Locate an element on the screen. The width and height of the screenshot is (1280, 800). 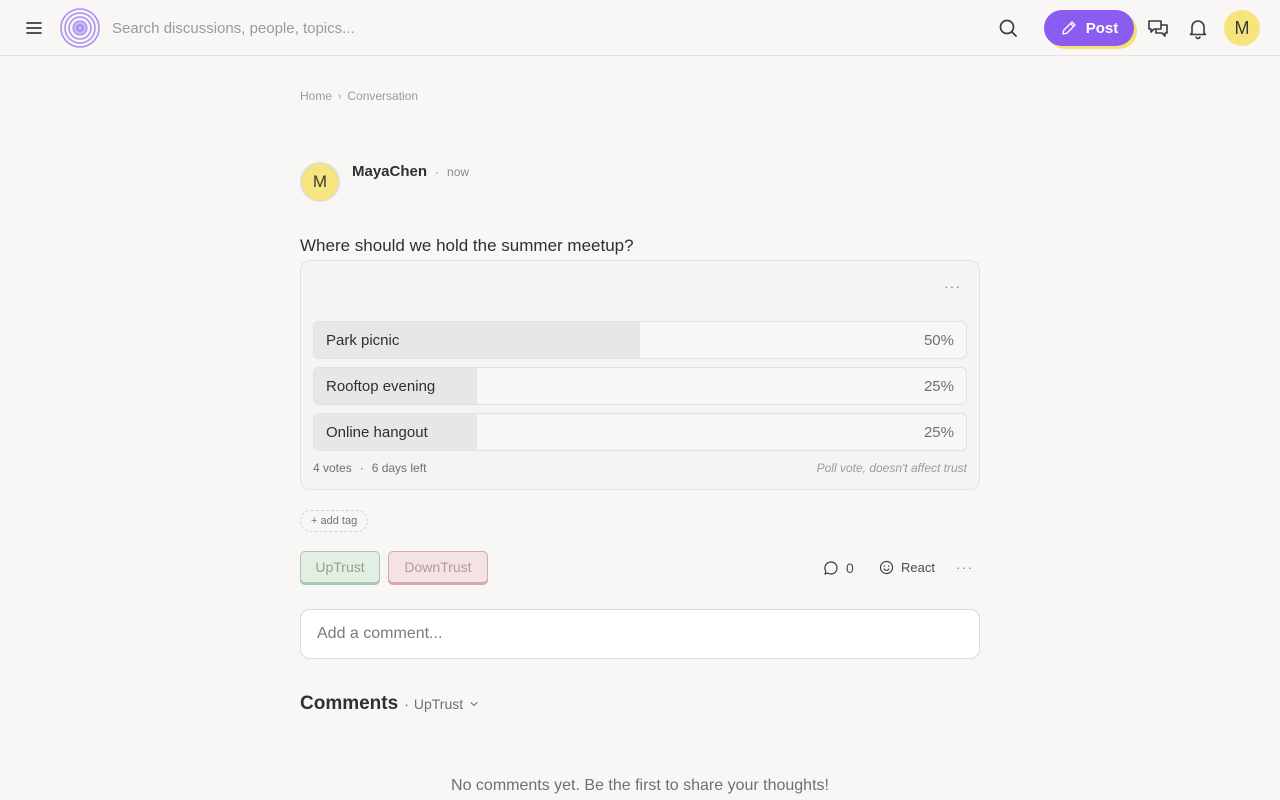
comment-count: 0 is located at coordinates (850, 568).